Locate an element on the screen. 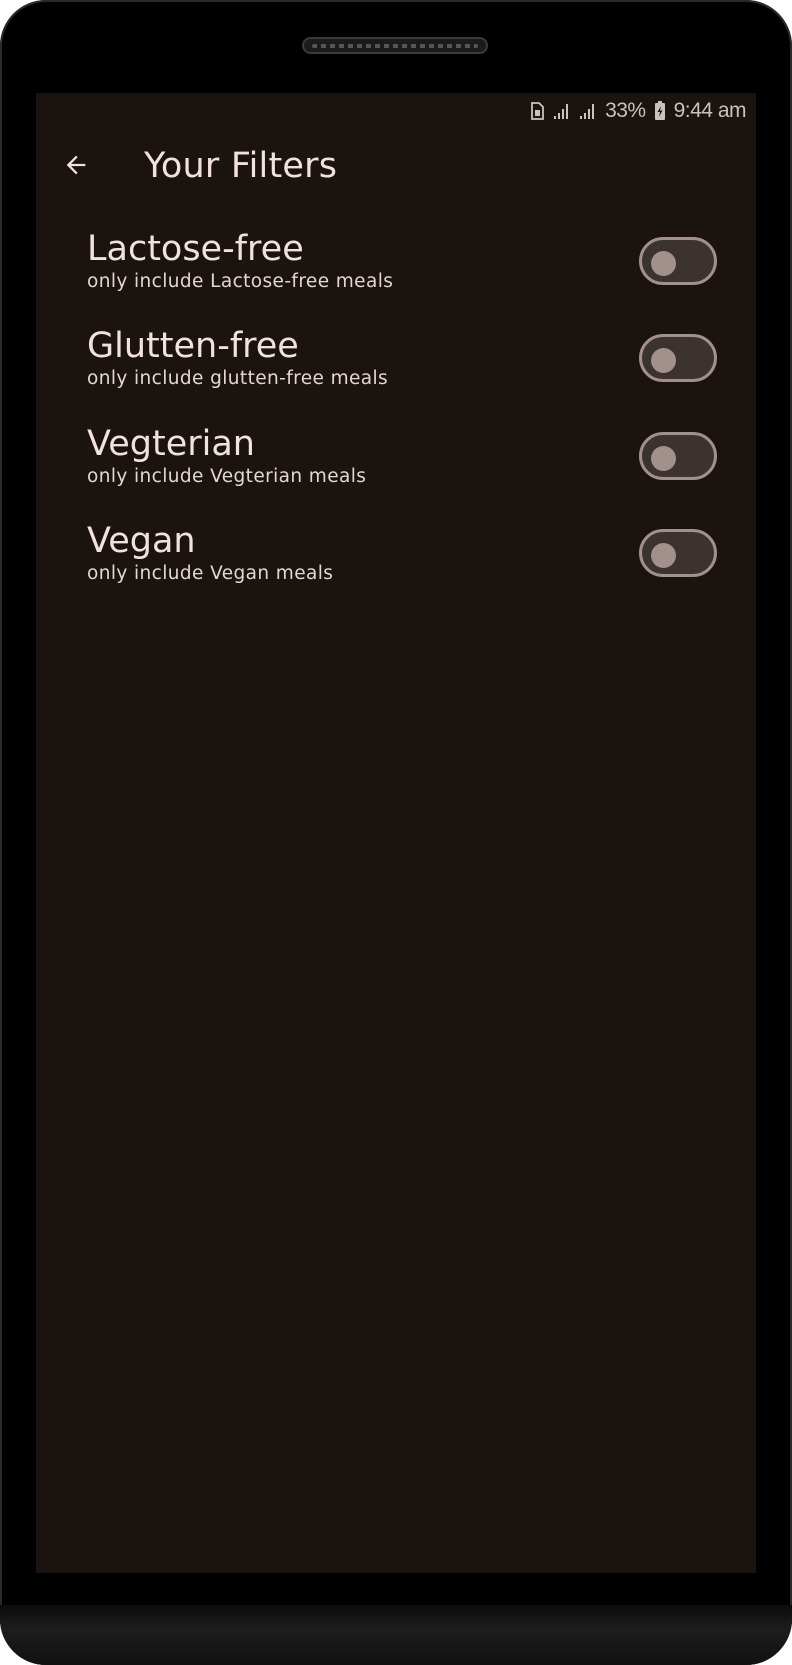 Image resolution: width=792 pixels, height=1665 pixels. filter-subtitle: only include Vegterian meals is located at coordinates (227, 476).